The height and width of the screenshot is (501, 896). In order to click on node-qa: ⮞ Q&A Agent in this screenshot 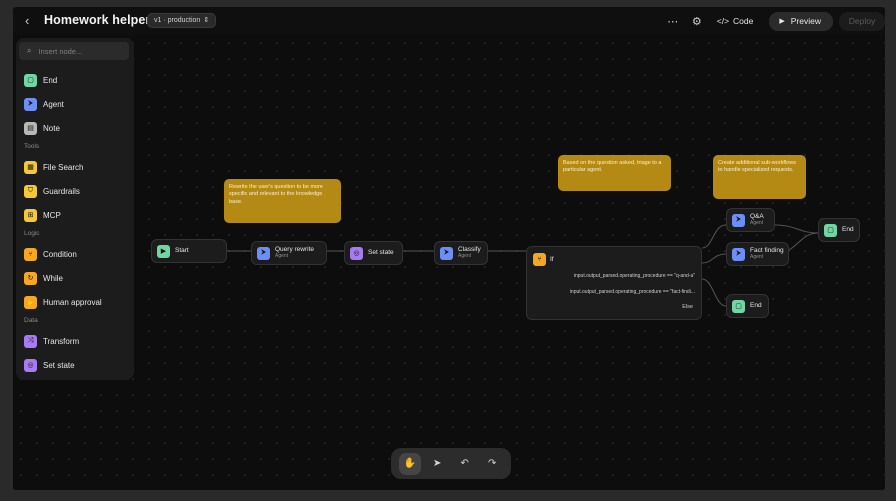, I will do `click(750, 220)`.